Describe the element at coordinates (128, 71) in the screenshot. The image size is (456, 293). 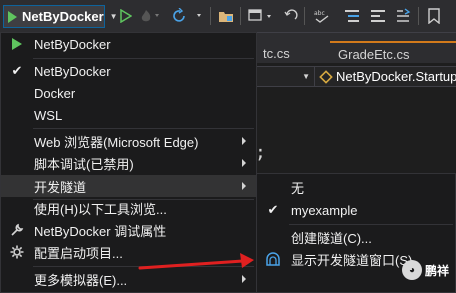
I see `menu-item-profile-netbydocker: ✔ NetByDocker` at that location.